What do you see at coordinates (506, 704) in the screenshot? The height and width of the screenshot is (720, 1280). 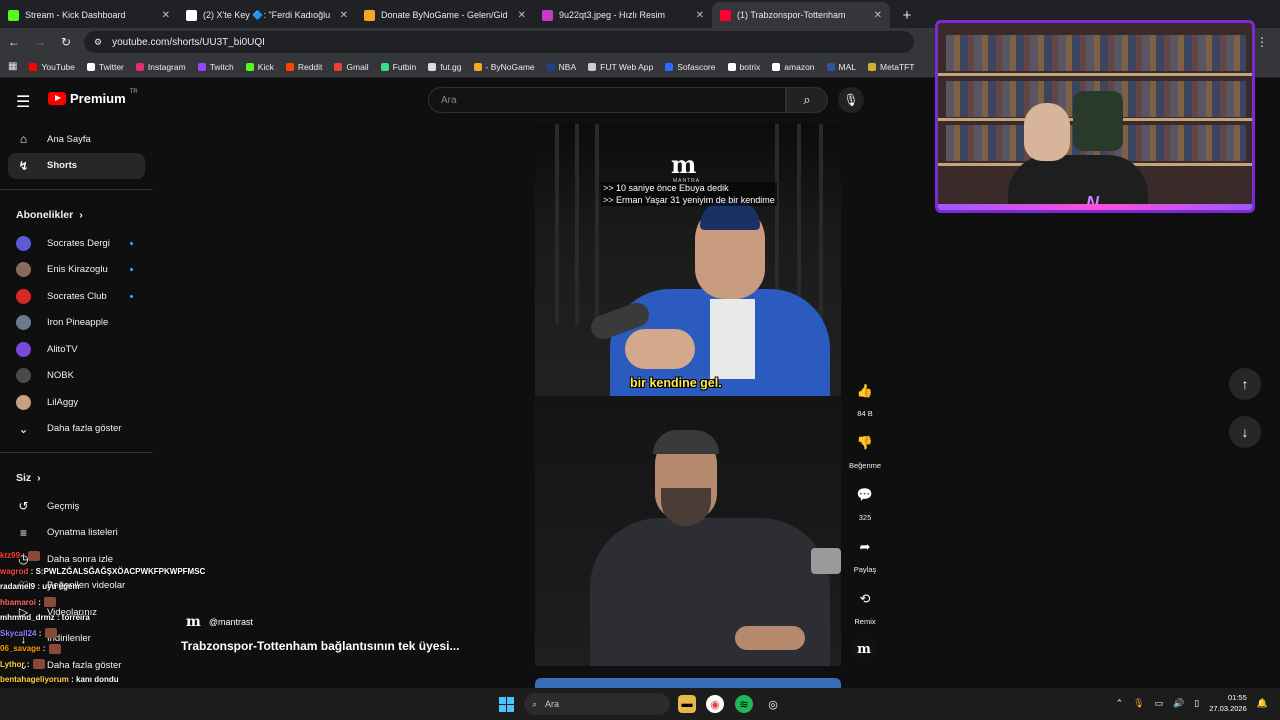 I see `windows-start-icon` at bounding box center [506, 704].